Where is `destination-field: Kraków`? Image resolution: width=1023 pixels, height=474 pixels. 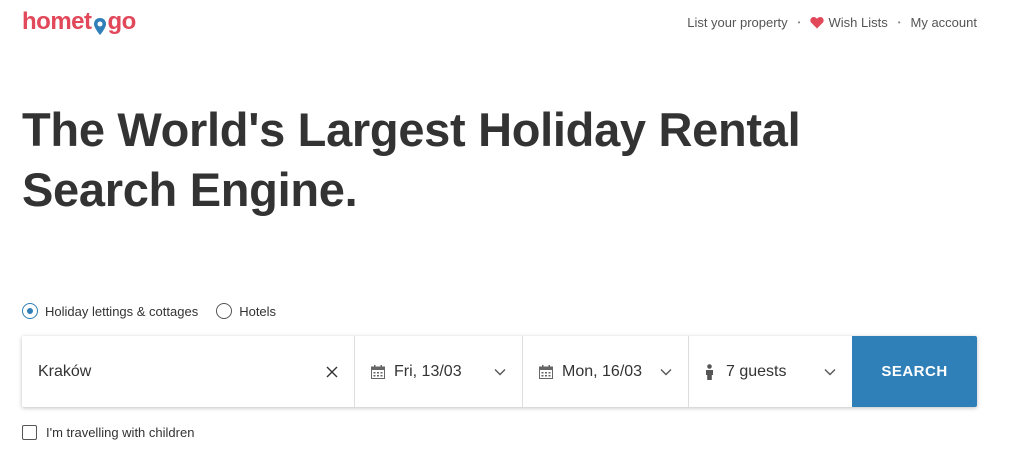
destination-field: Kraków is located at coordinates (188, 371).